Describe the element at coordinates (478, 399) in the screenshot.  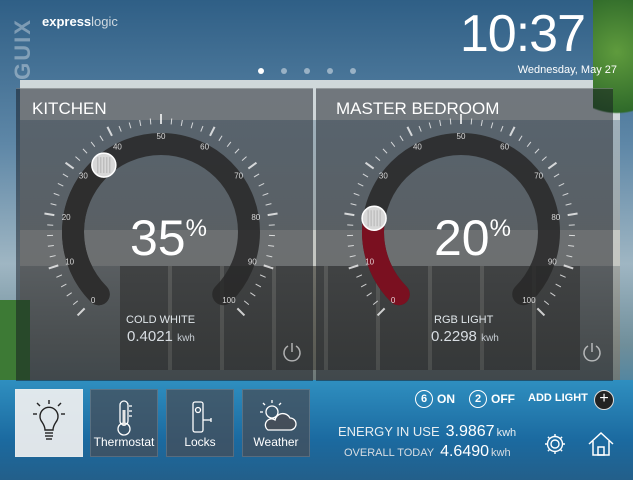
I see `off-count: 2` at that location.